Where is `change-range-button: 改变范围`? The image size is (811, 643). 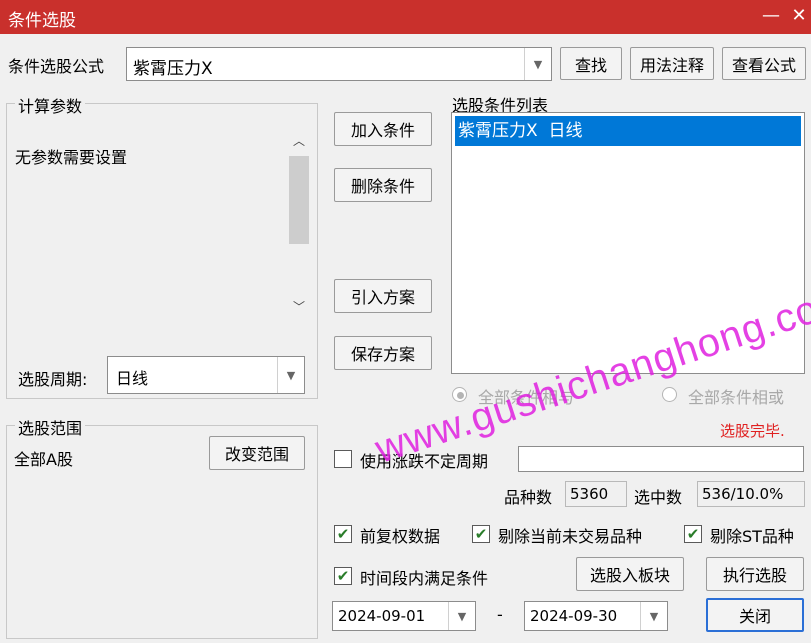 change-range-button: 改变范围 is located at coordinates (257, 453).